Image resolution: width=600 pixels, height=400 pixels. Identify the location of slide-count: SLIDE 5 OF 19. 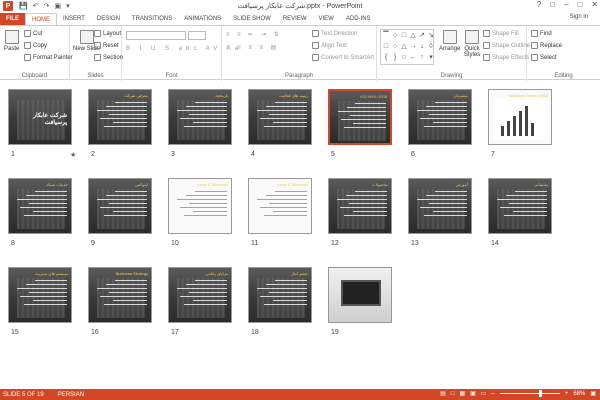
(23, 395).